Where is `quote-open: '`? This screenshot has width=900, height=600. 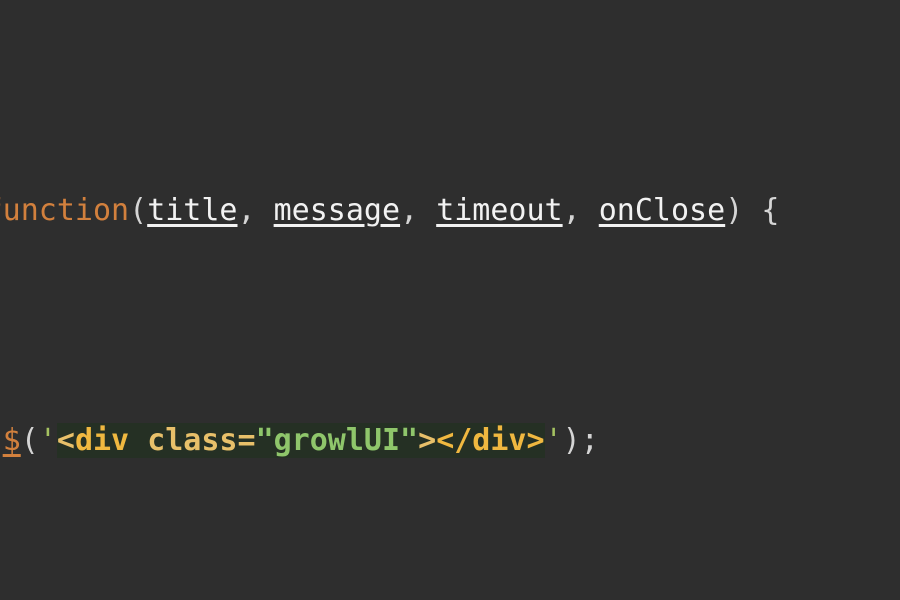 quote-open: ' is located at coordinates (47, 440).